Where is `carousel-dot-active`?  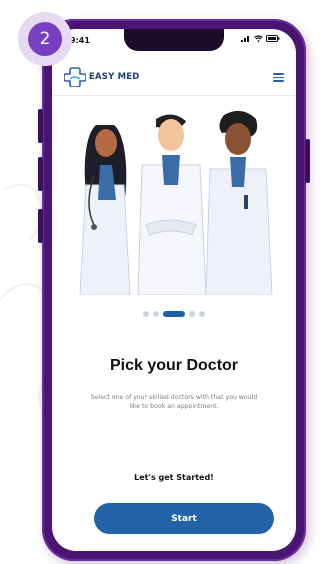
carousel-dot-active is located at coordinates (174, 314).